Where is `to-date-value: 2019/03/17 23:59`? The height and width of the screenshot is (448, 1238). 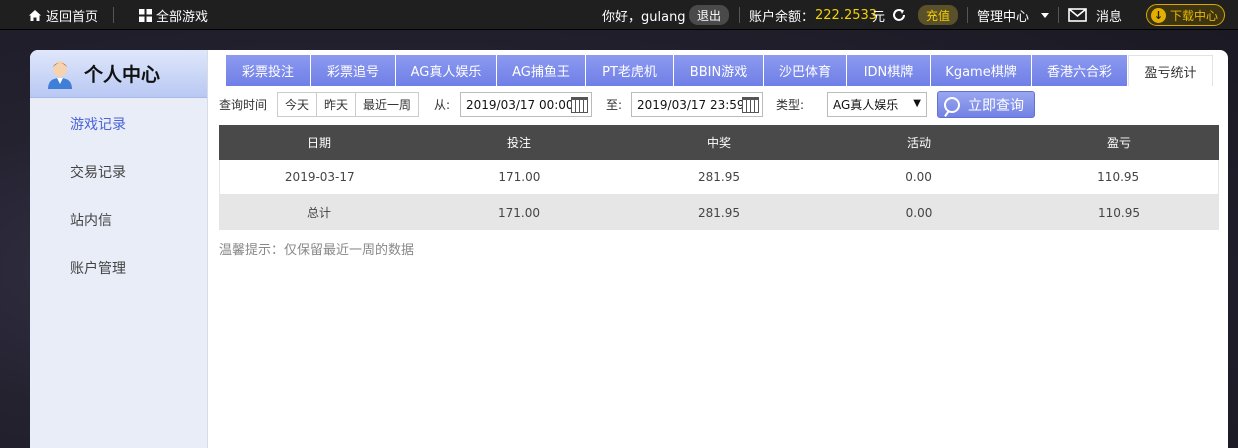 to-date-value: 2019/03/17 23:59 is located at coordinates (691, 104).